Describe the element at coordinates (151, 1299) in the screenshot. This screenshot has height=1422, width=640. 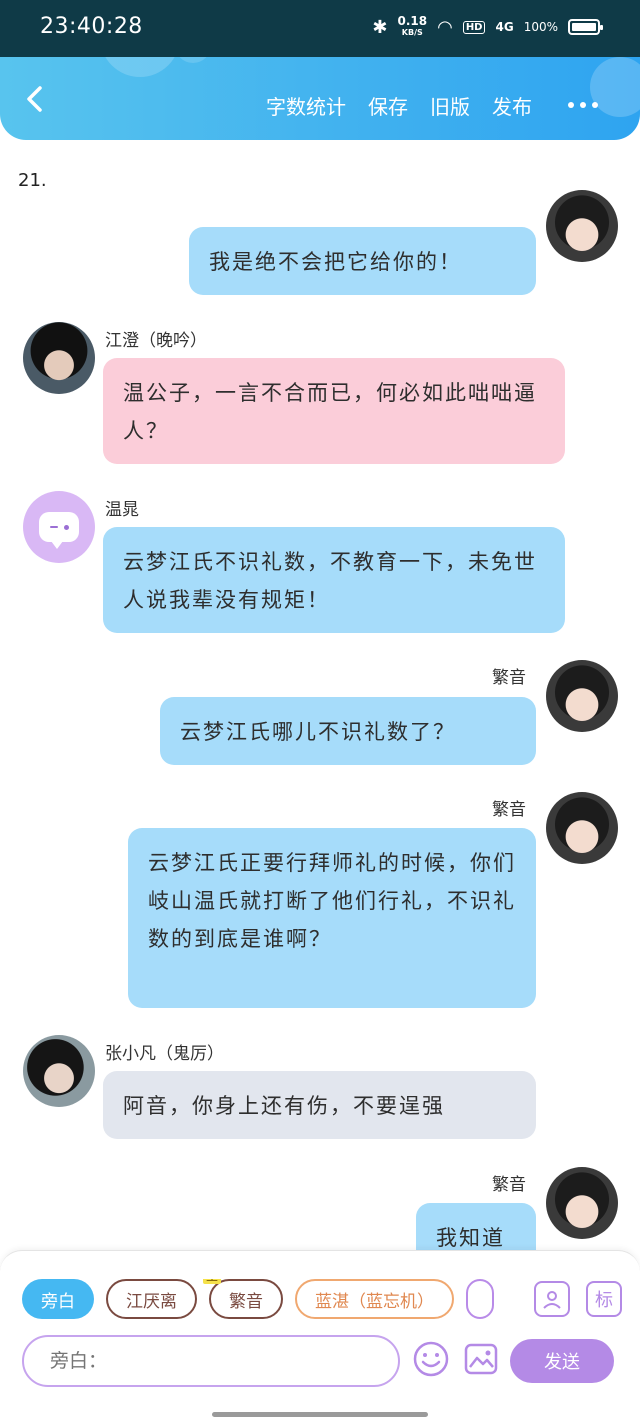
I see `chip-character: 江厌离` at that location.